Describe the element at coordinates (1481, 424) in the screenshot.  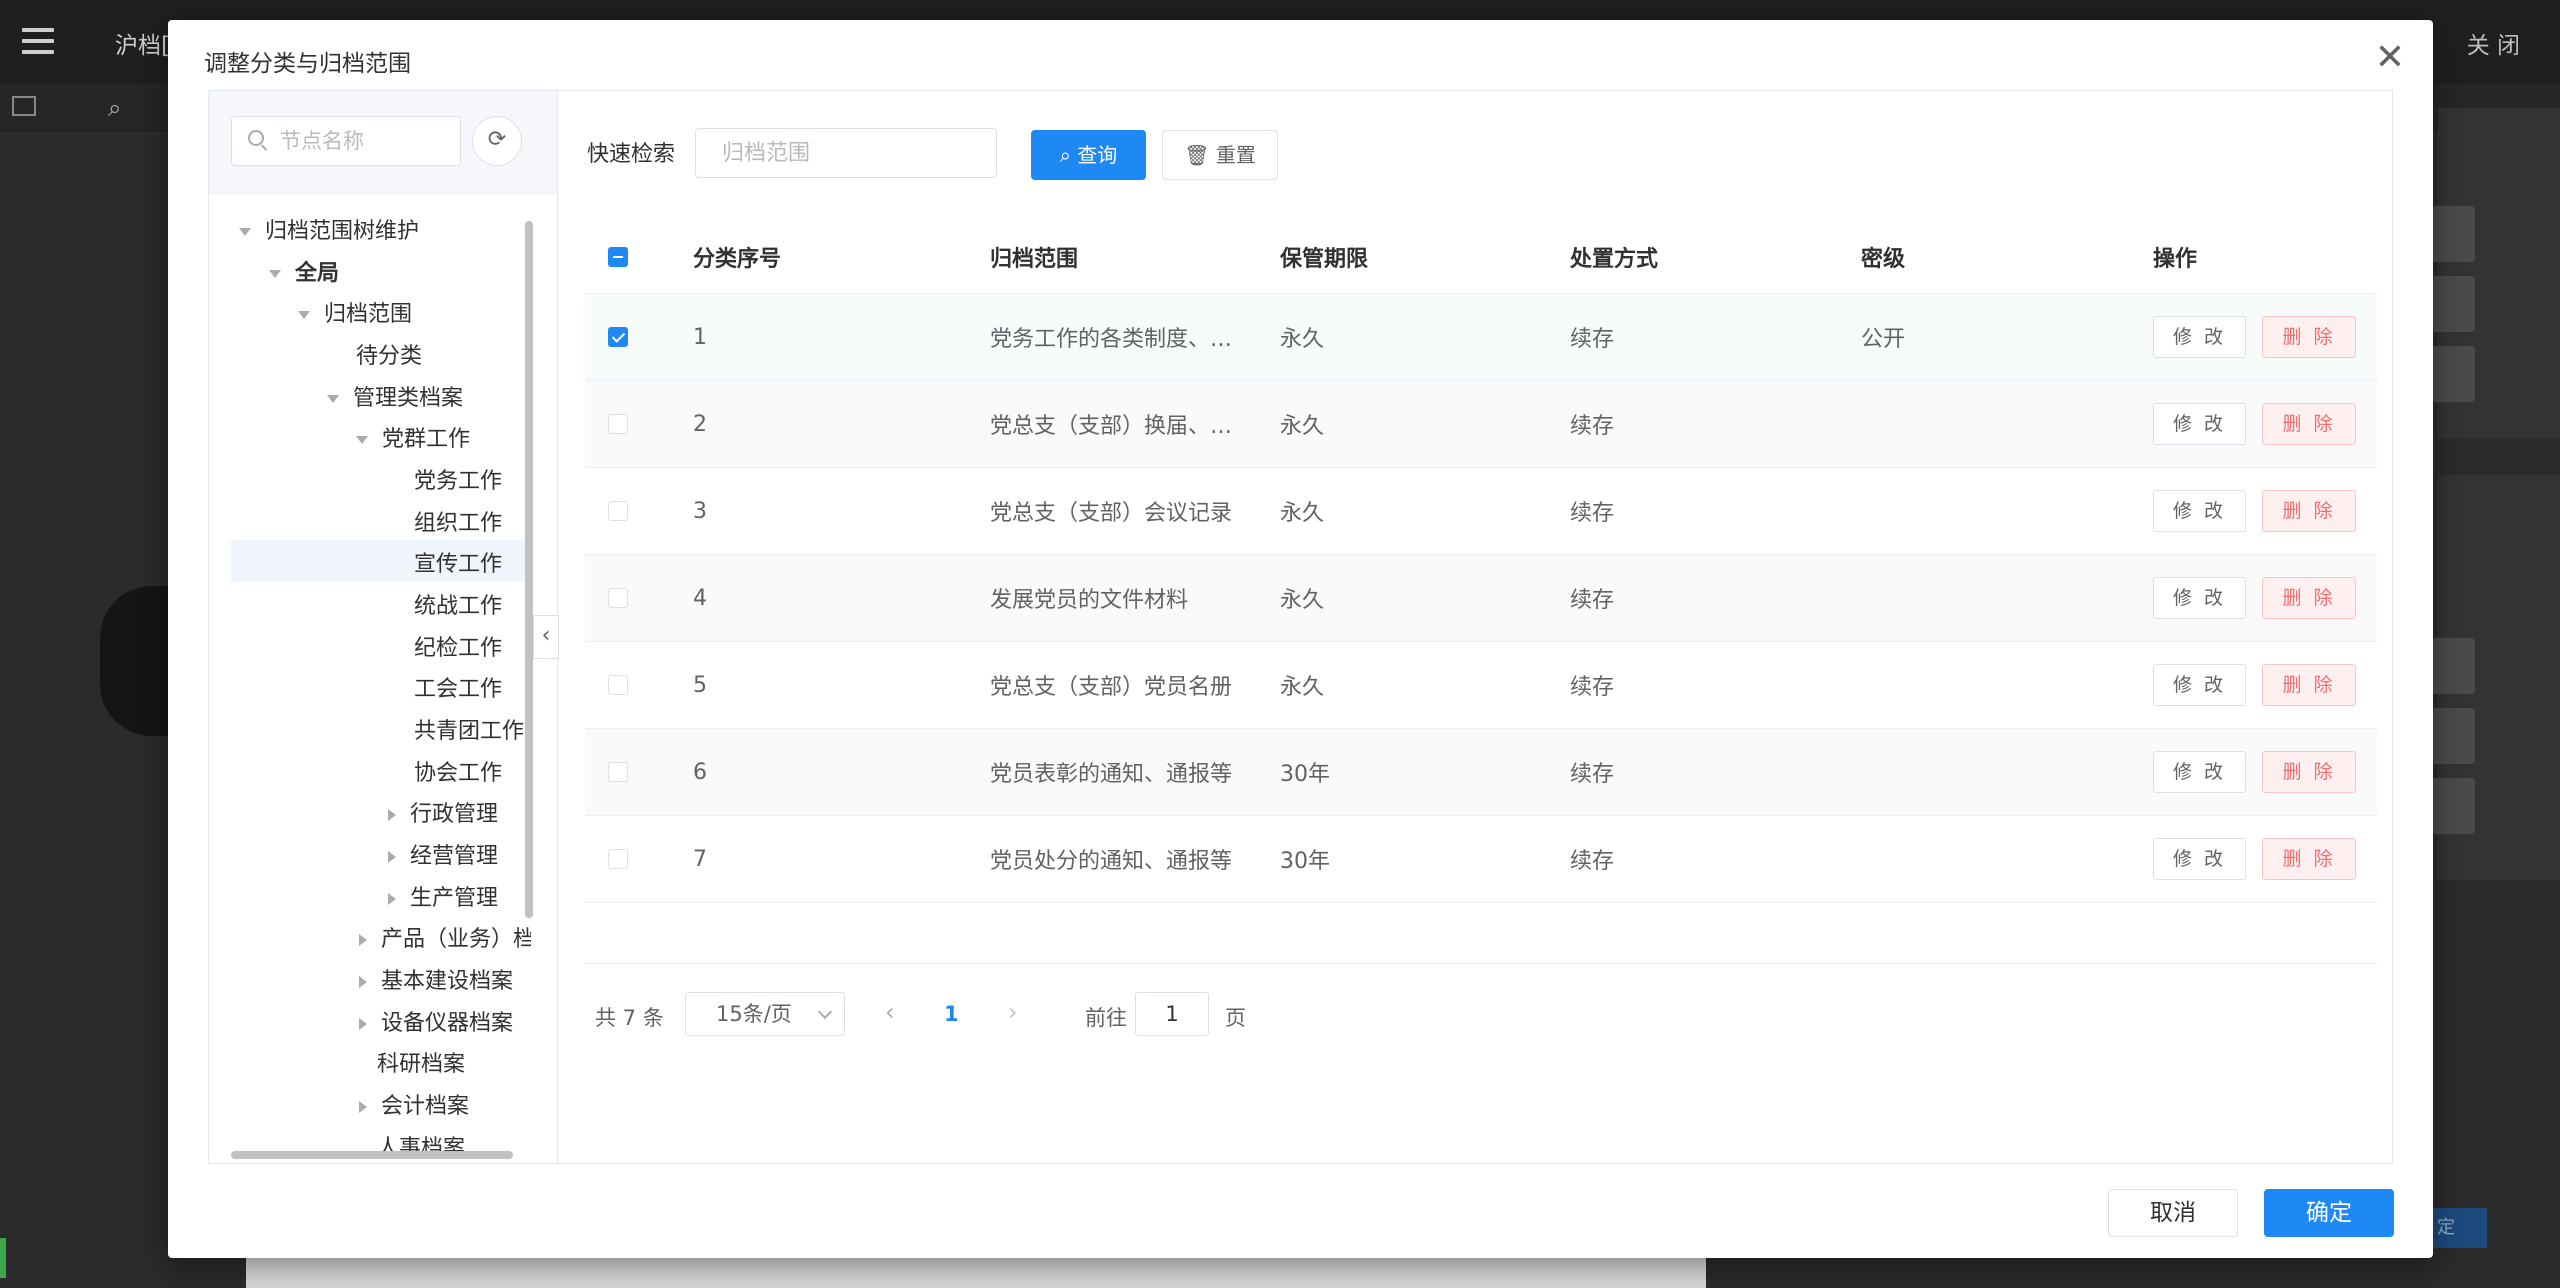
I see `table-row: 2 党总支（支部）换届、选举 永久 续存 修 改删 除` at that location.